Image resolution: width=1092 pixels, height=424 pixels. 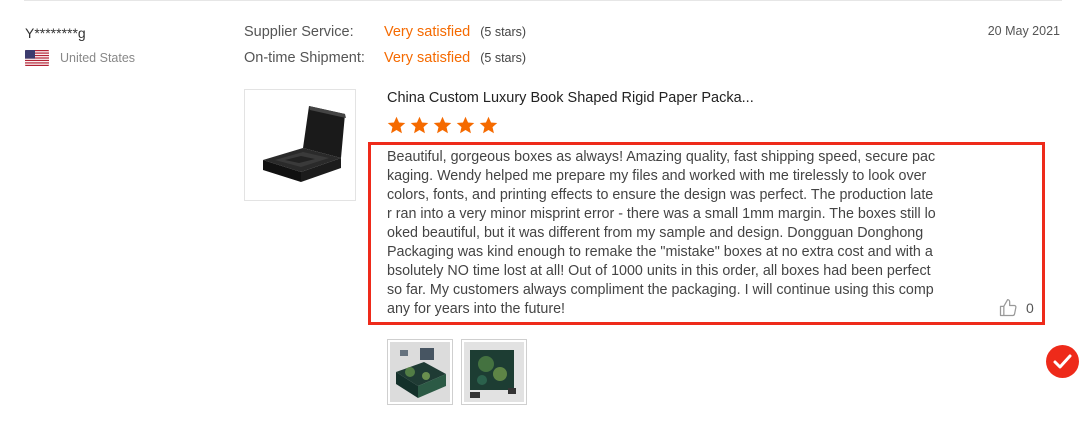 I want to click on product-thumbnail, so click(x=300, y=145).